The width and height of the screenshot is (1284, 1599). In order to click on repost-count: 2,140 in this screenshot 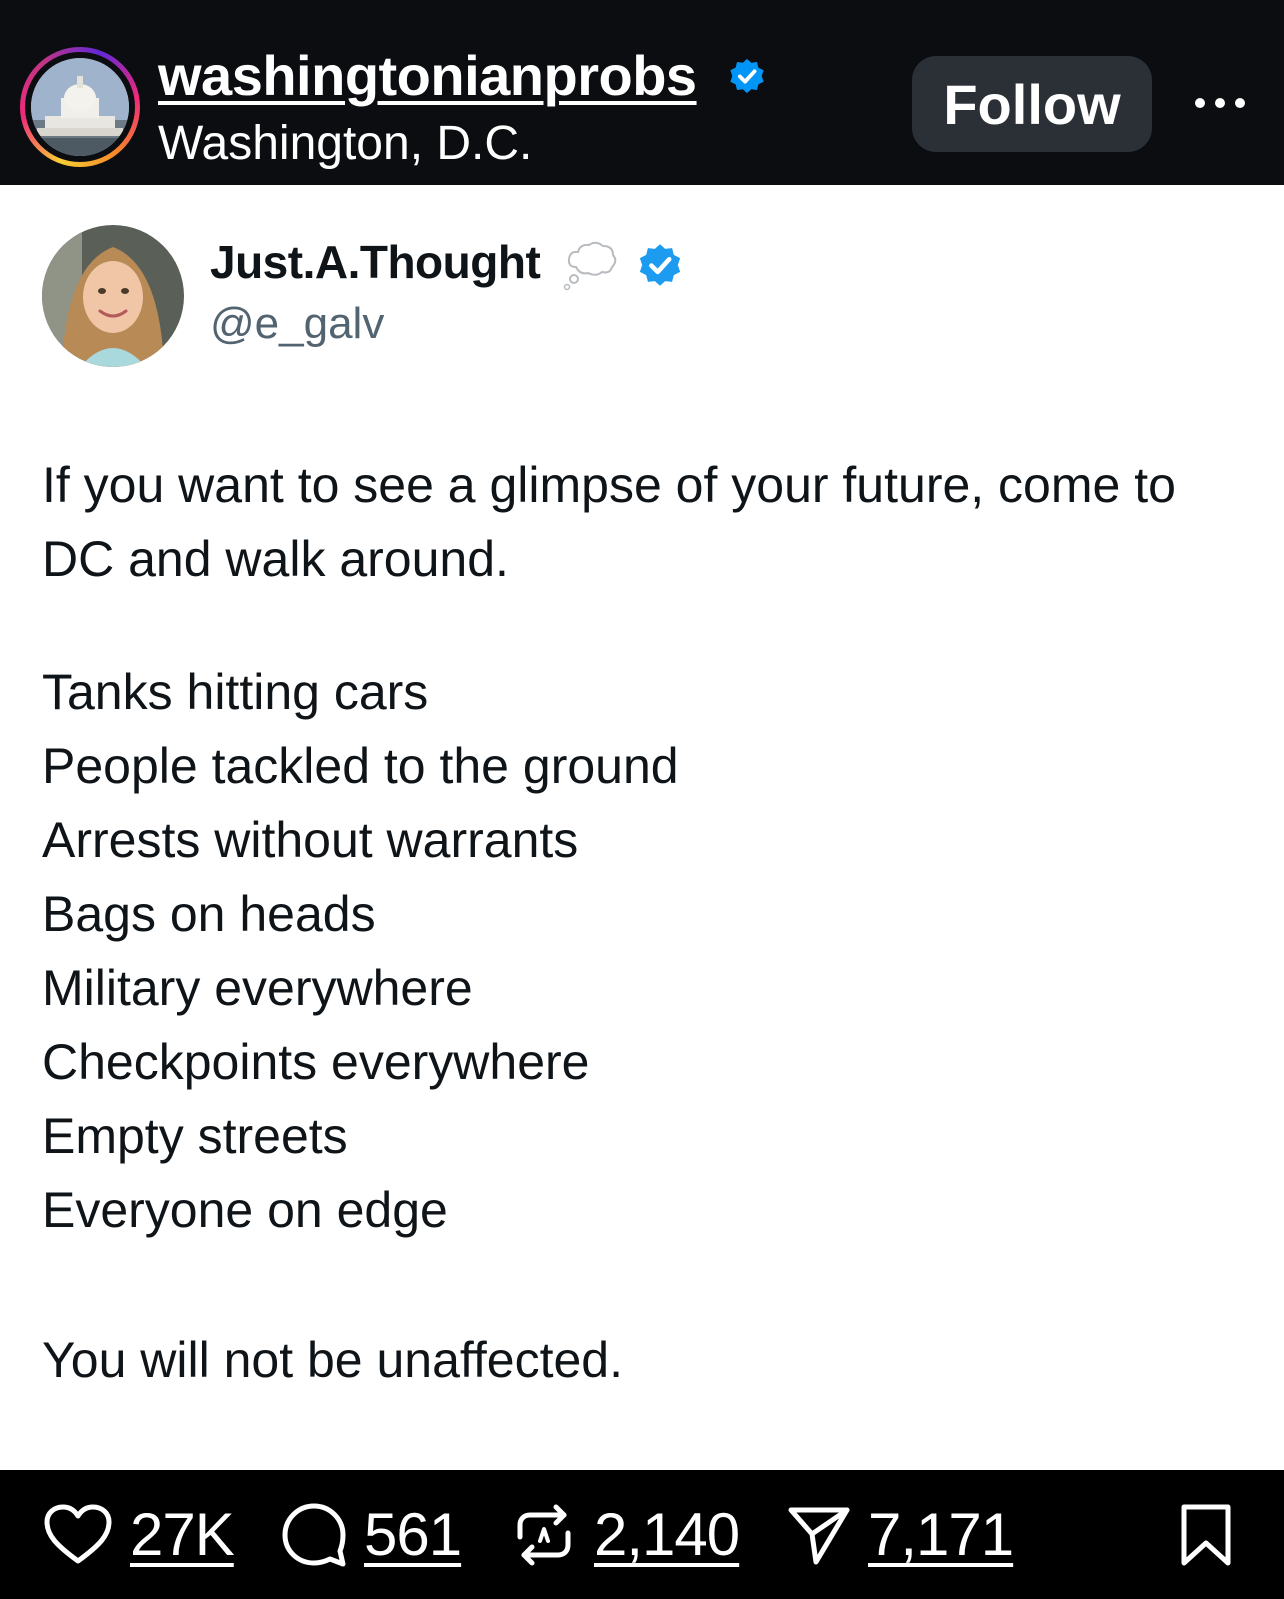, I will do `click(667, 1534)`.